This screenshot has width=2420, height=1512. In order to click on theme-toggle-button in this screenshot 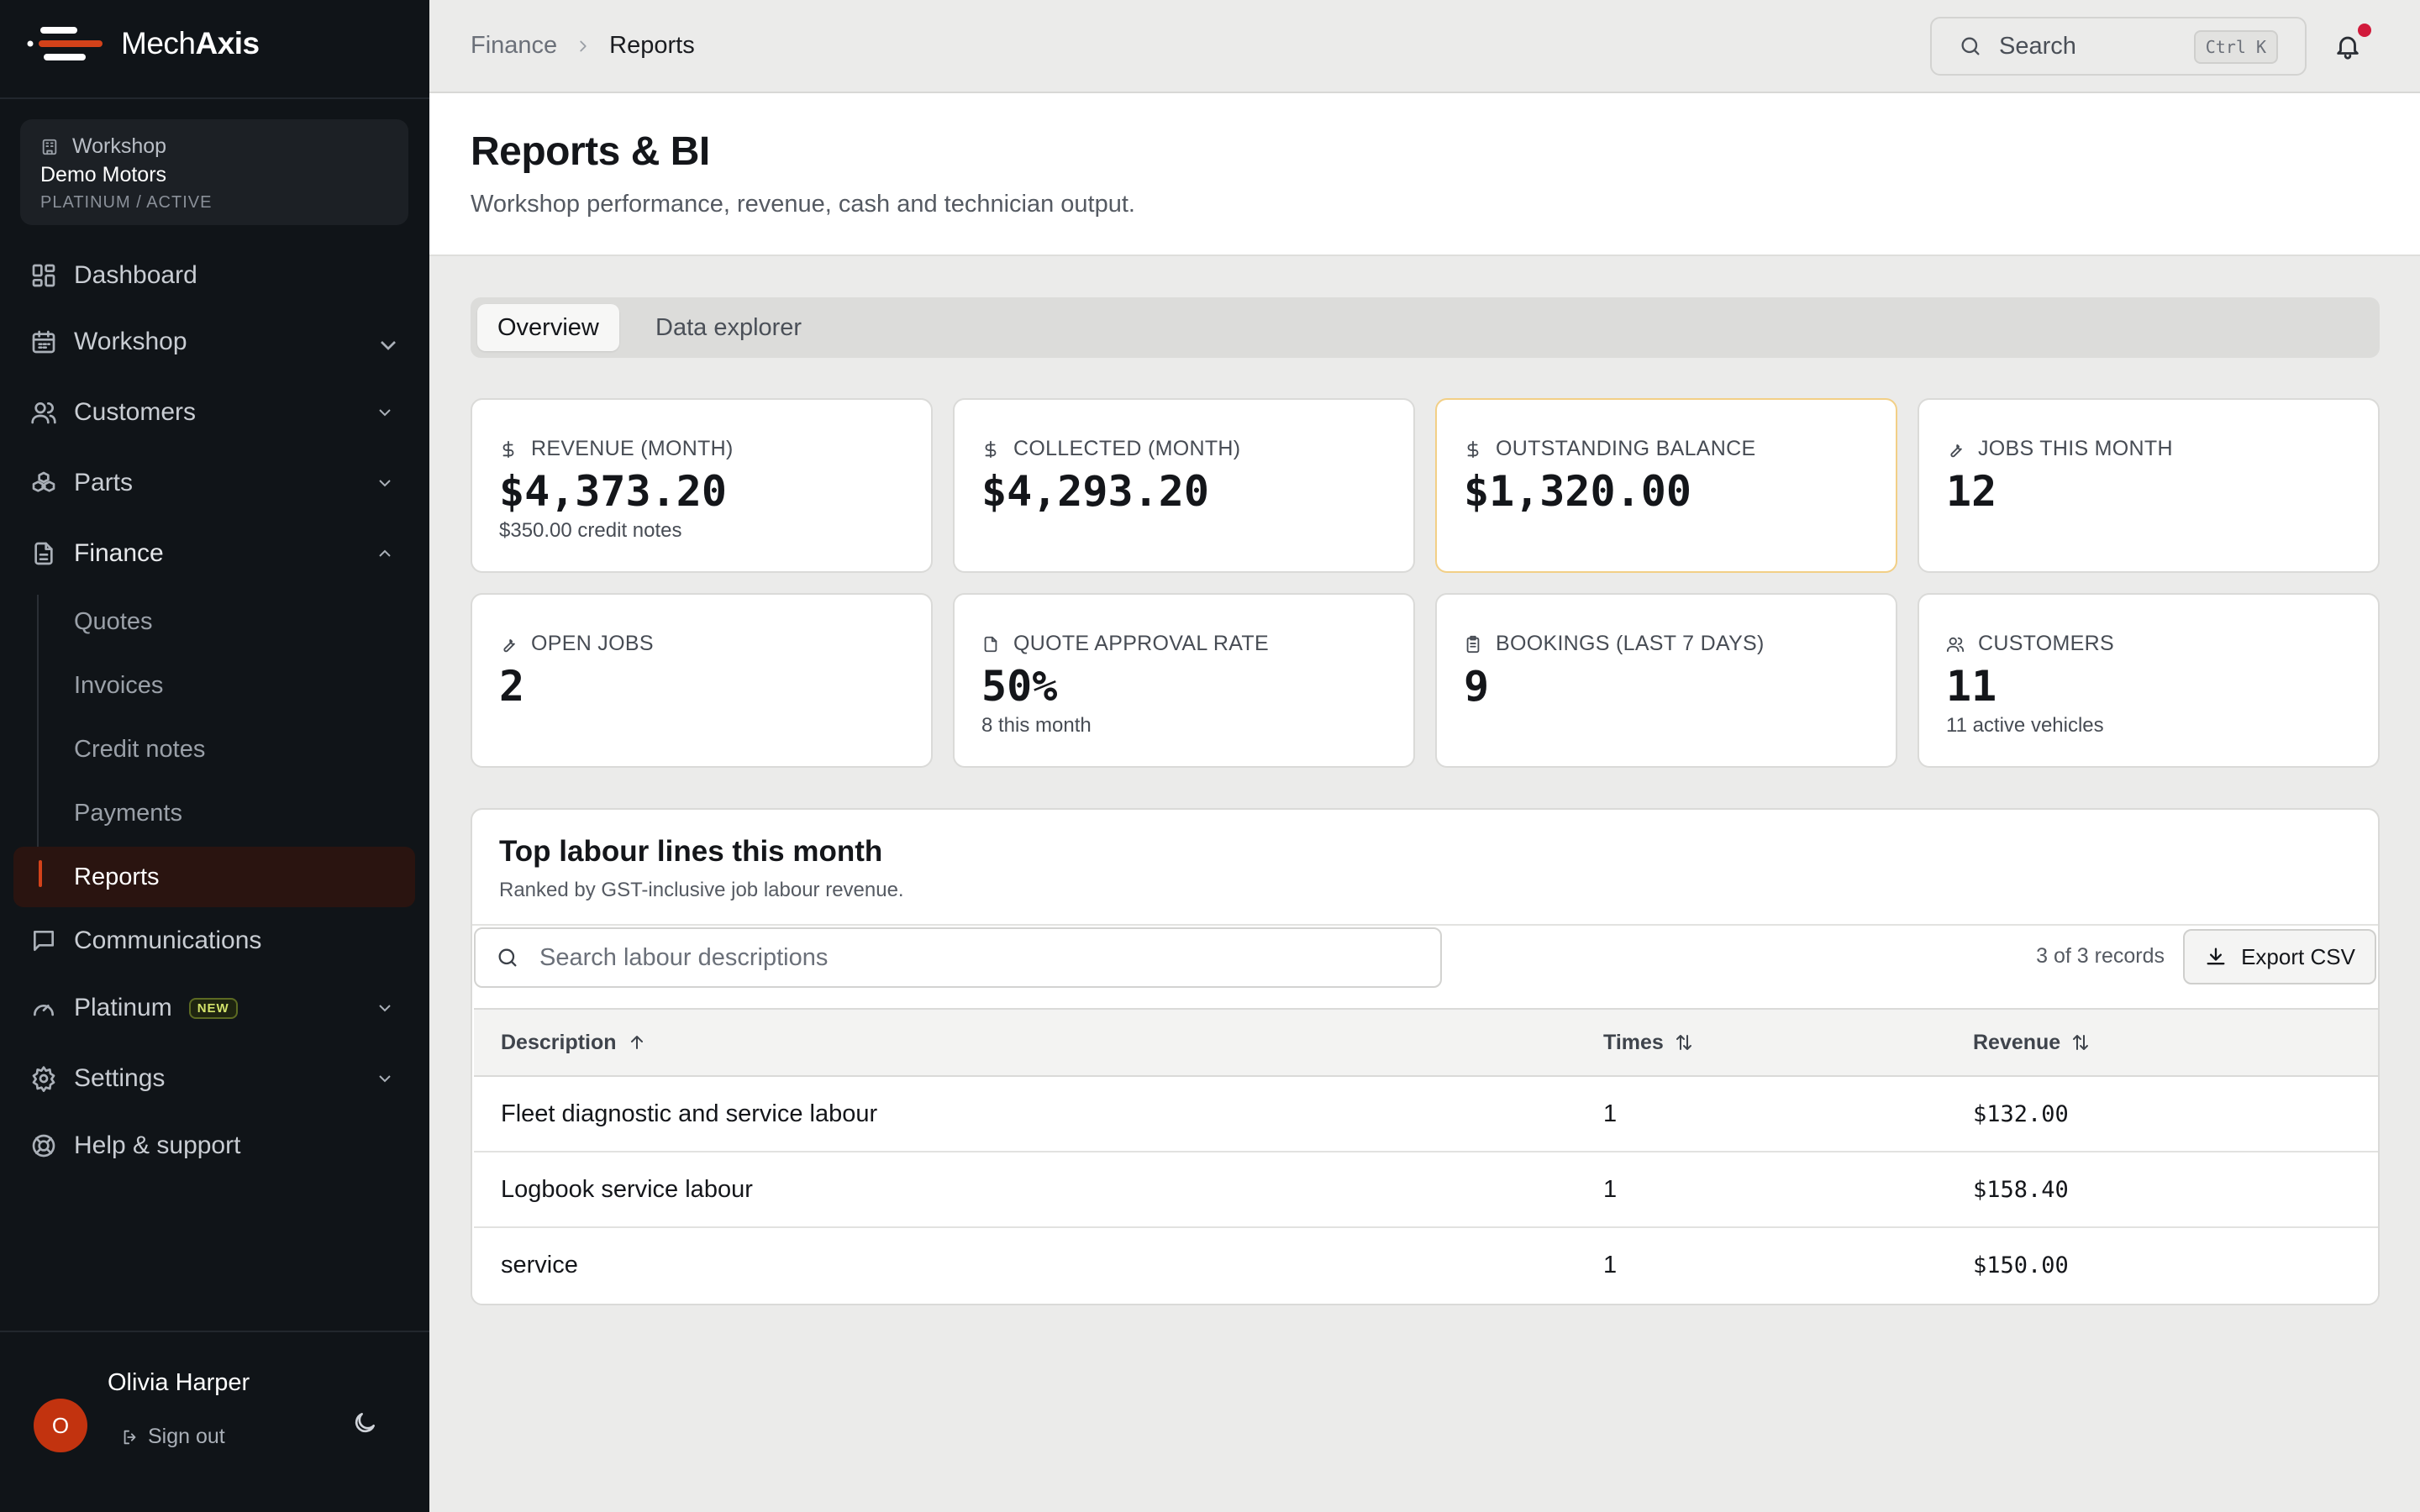, I will do `click(364, 1423)`.